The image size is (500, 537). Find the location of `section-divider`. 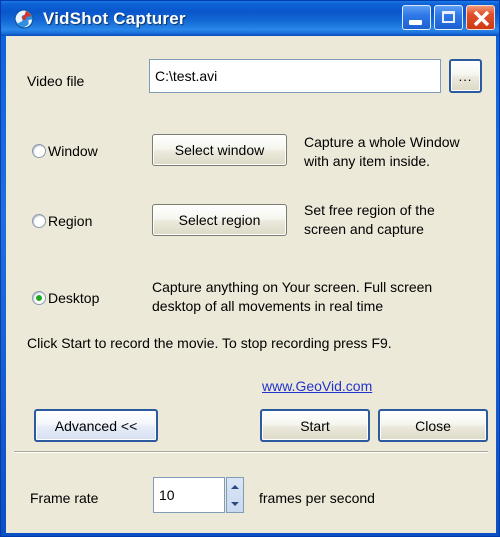

section-divider is located at coordinates (251, 452).